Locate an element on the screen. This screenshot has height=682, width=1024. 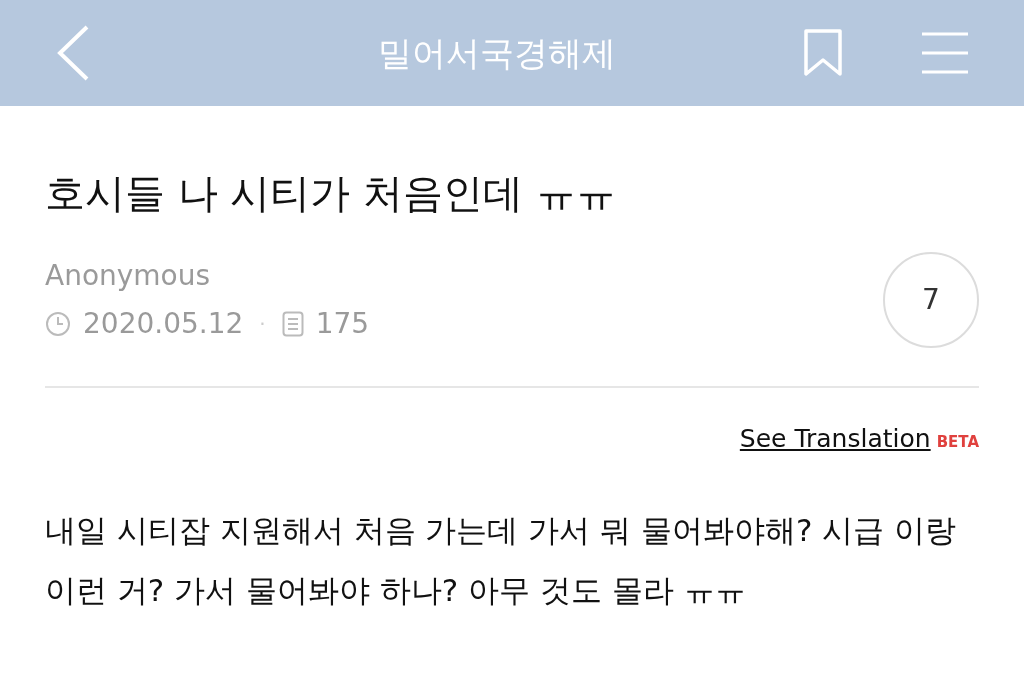
author-name: Anonymous is located at coordinates (128, 276).